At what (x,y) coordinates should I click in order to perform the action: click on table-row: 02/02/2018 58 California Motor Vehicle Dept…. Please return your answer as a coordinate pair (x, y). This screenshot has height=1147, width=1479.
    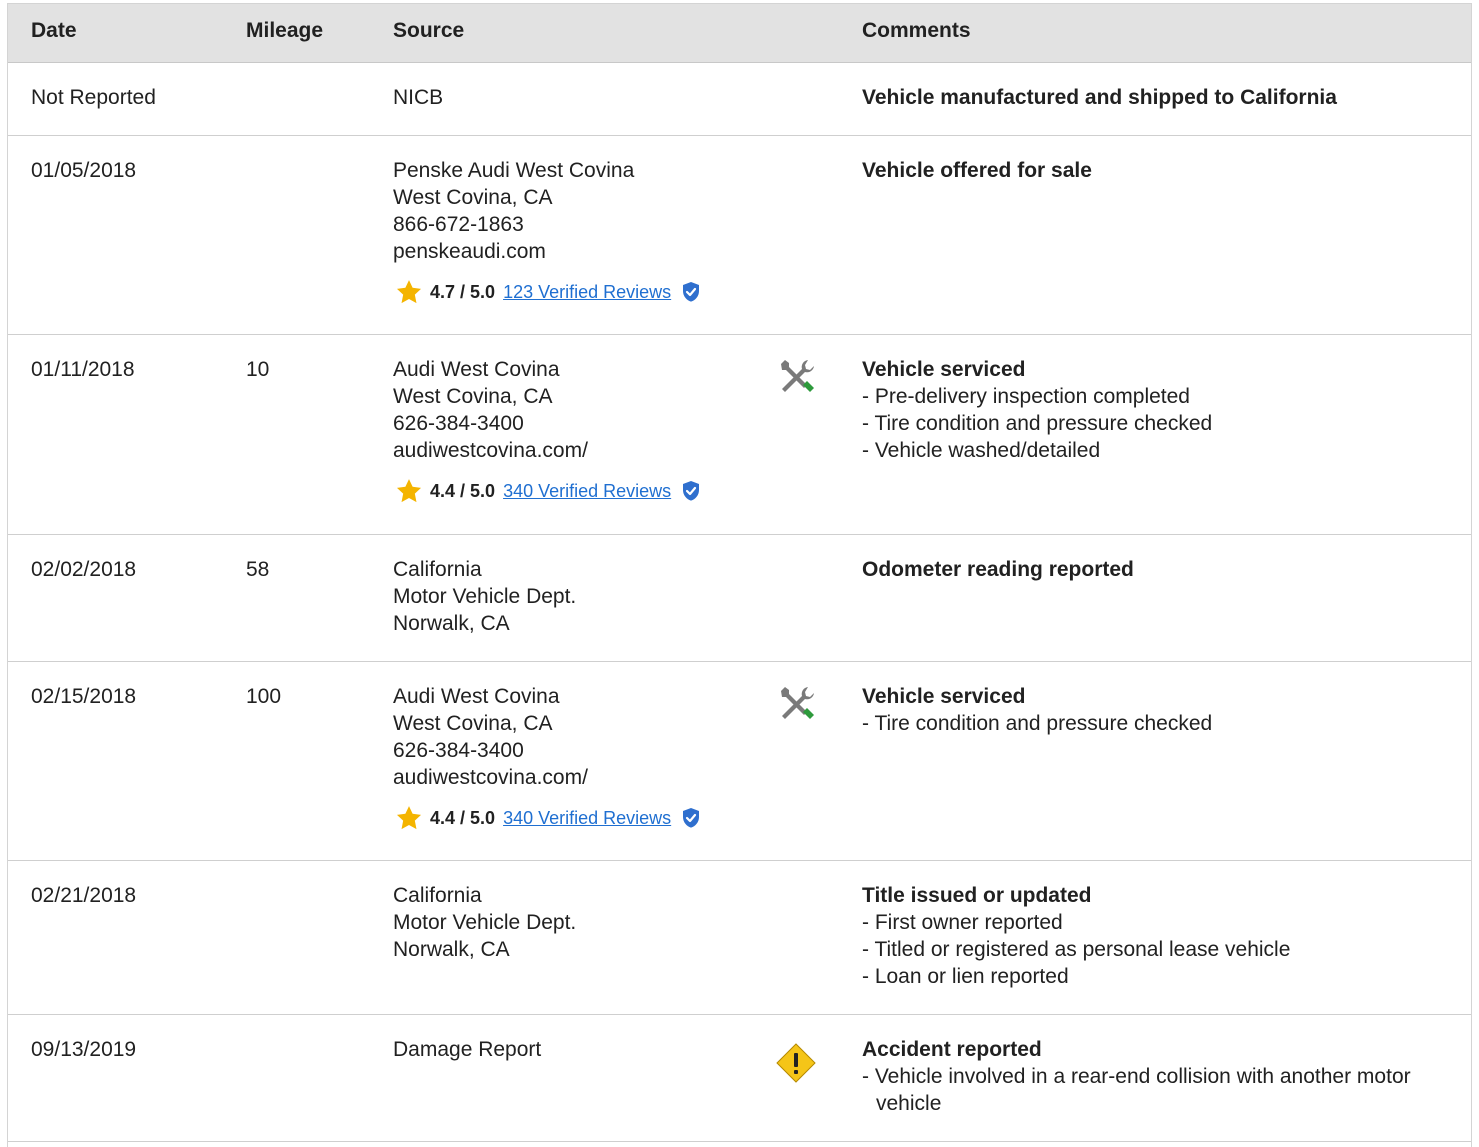
    Looking at the image, I should click on (739, 598).